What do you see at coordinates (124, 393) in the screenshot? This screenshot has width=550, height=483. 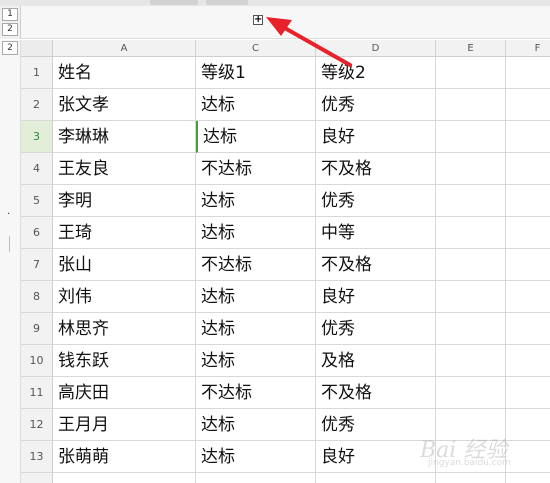 I see `cell: 高庆田` at bounding box center [124, 393].